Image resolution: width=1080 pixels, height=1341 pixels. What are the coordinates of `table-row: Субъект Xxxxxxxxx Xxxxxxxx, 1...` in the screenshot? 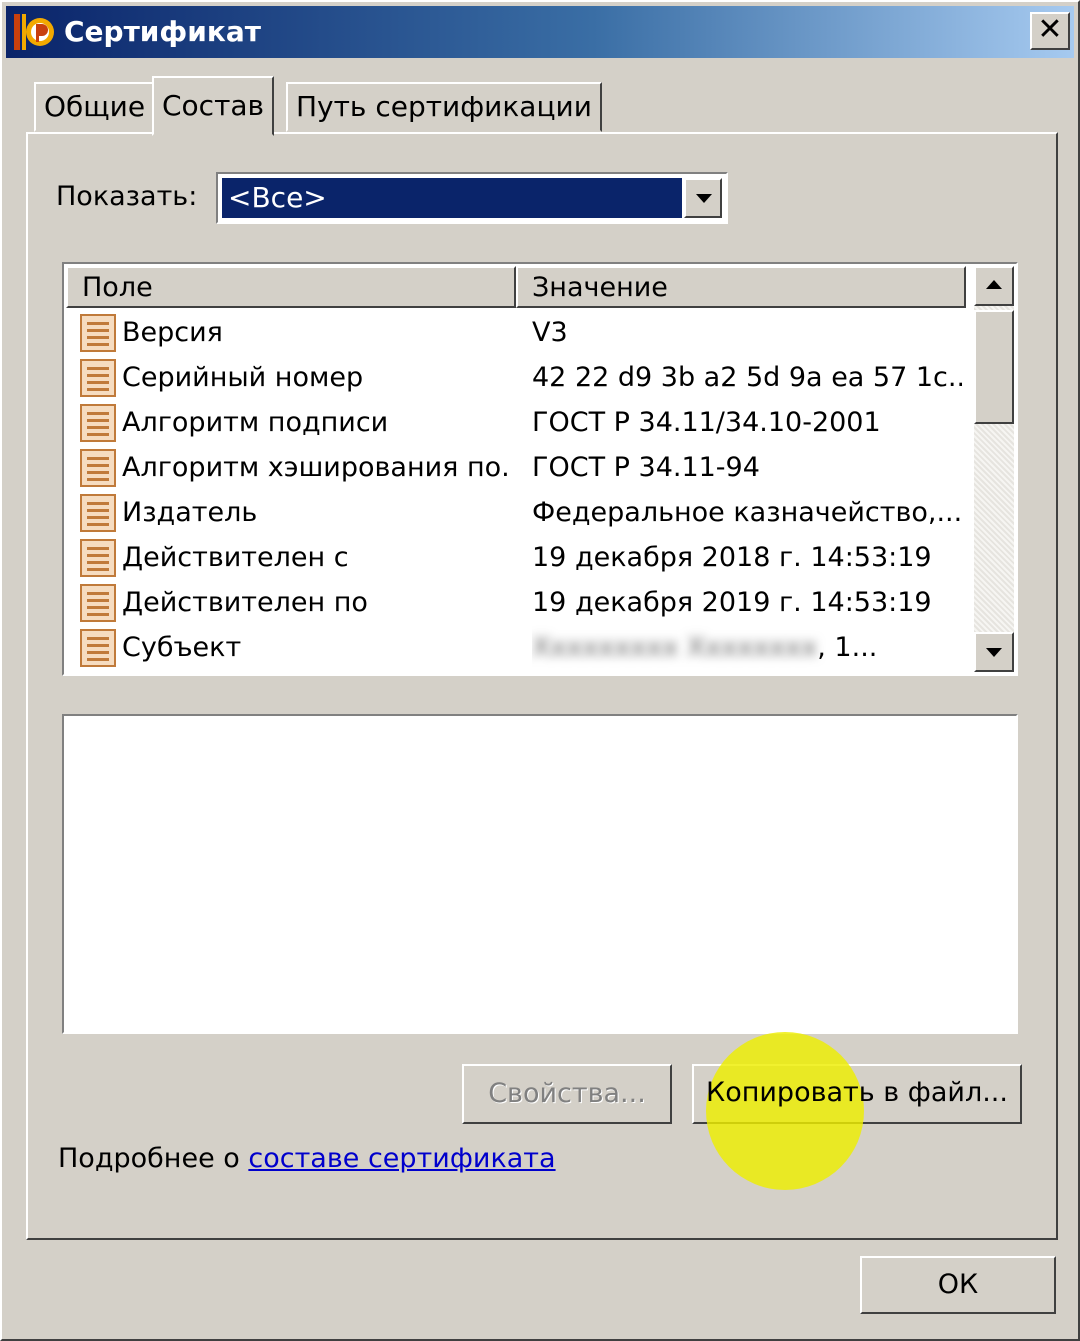 It's located at (518, 647).